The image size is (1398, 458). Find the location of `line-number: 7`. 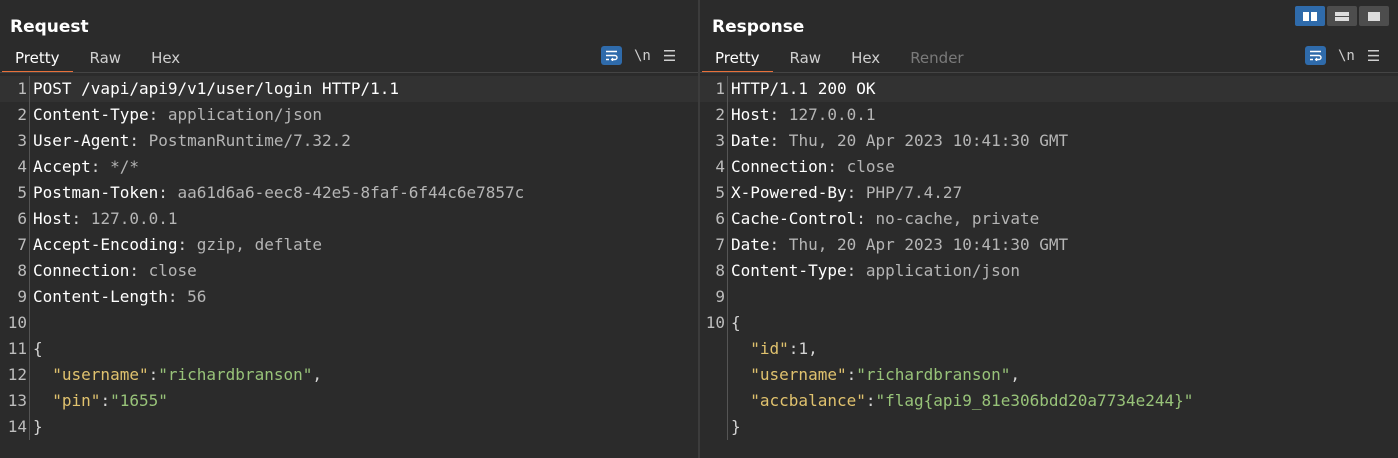

line-number: 7 is located at coordinates (15, 245).